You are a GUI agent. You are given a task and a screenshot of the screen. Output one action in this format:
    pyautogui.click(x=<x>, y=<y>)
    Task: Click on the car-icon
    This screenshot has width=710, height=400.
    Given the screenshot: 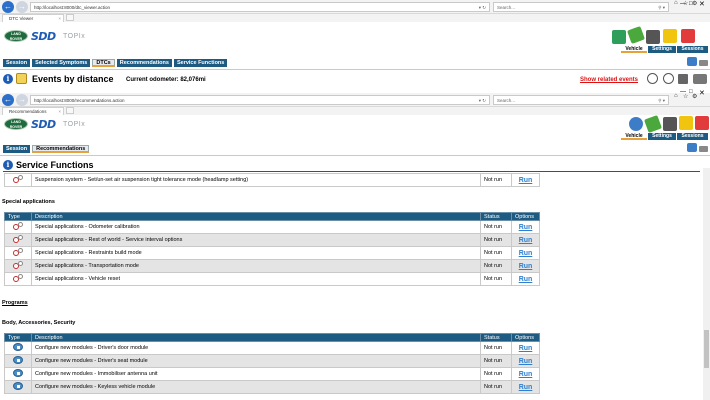 What is the action you would take?
    pyautogui.click(x=700, y=79)
    